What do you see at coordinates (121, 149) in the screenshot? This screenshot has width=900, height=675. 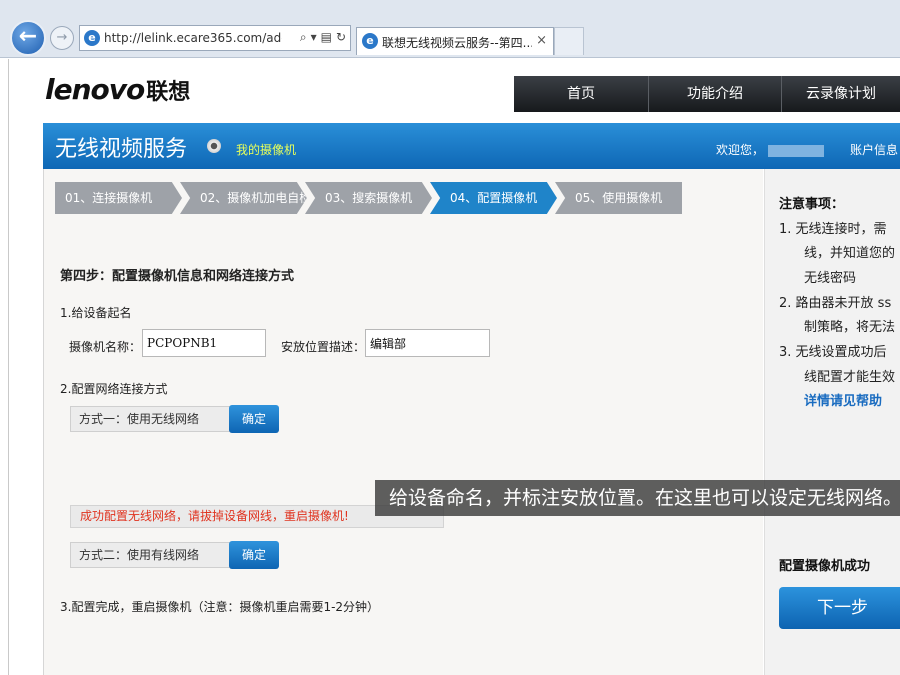 I see `banner-title: 无线视频服务` at bounding box center [121, 149].